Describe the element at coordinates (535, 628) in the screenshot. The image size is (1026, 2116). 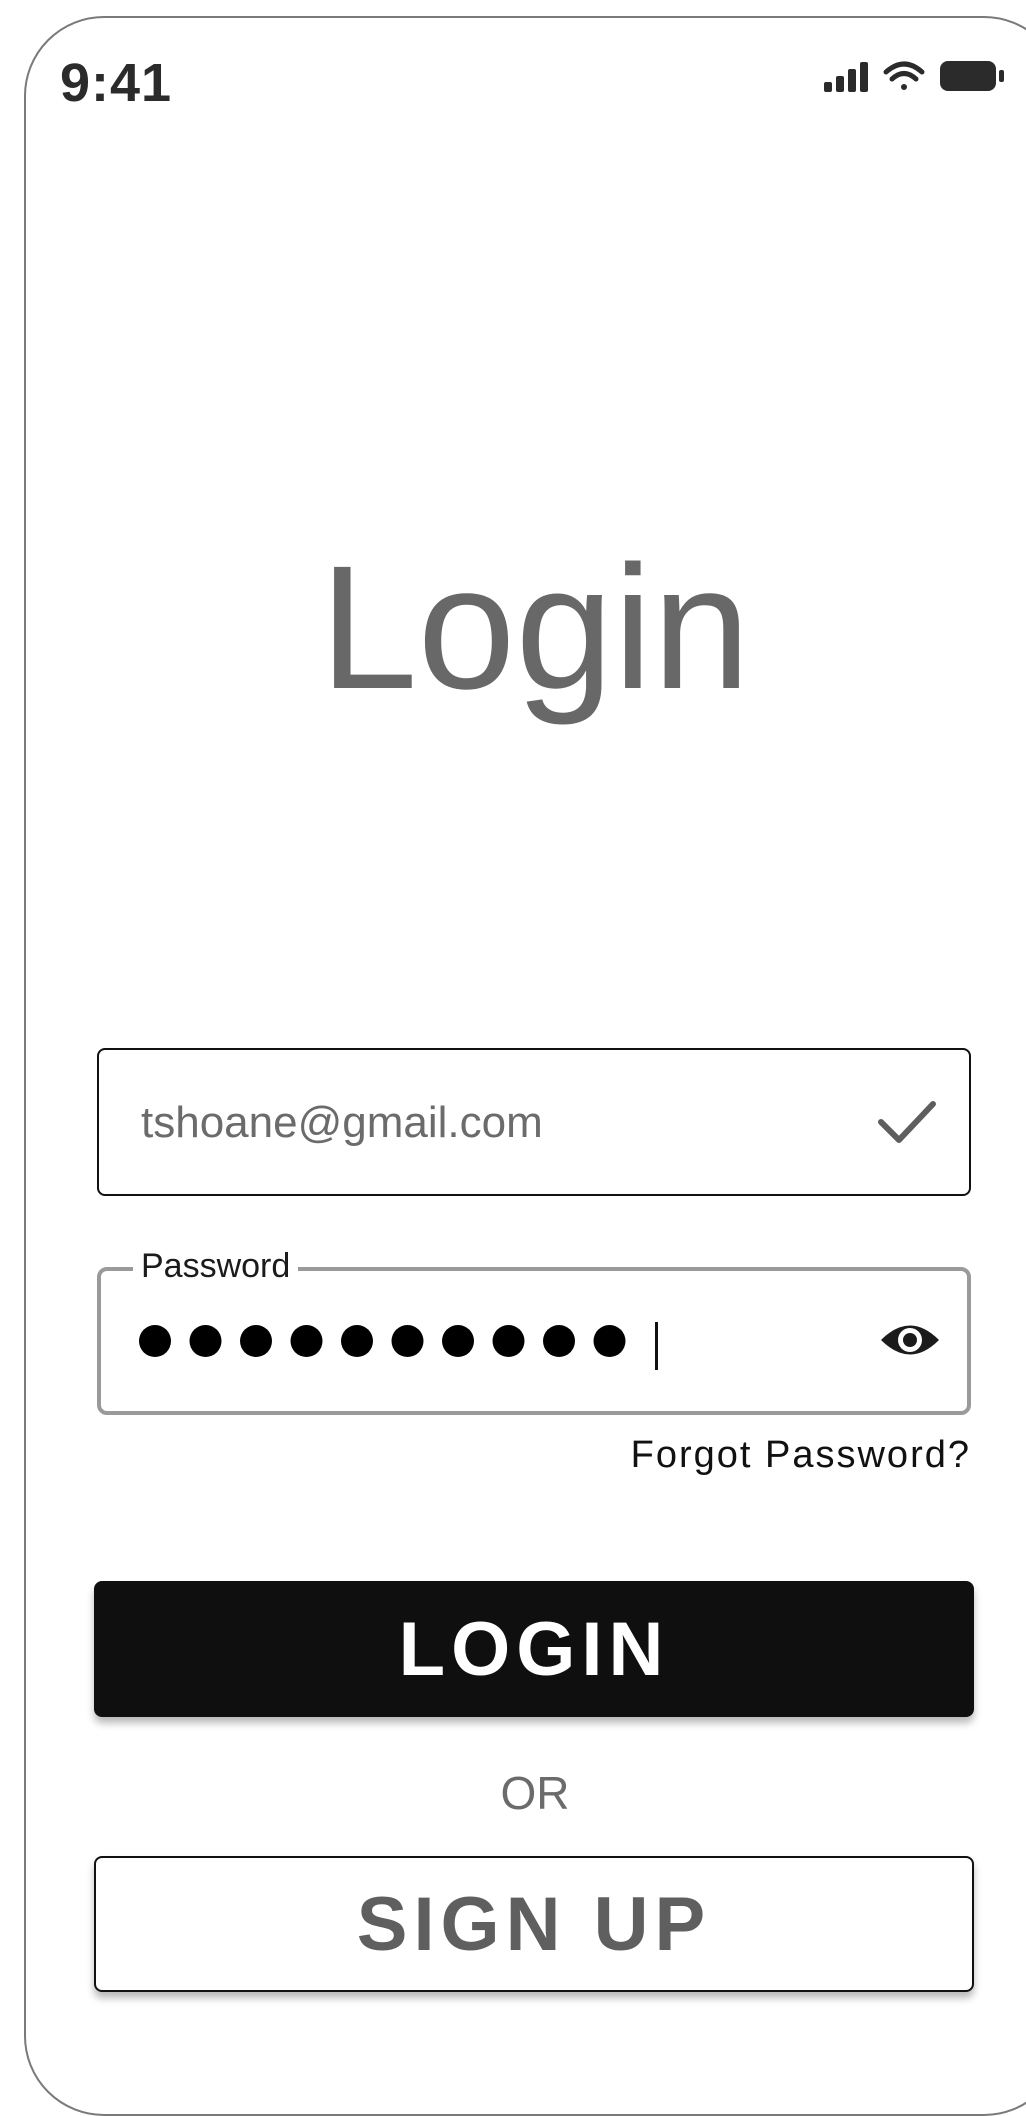
I see `page-title: Login` at that location.